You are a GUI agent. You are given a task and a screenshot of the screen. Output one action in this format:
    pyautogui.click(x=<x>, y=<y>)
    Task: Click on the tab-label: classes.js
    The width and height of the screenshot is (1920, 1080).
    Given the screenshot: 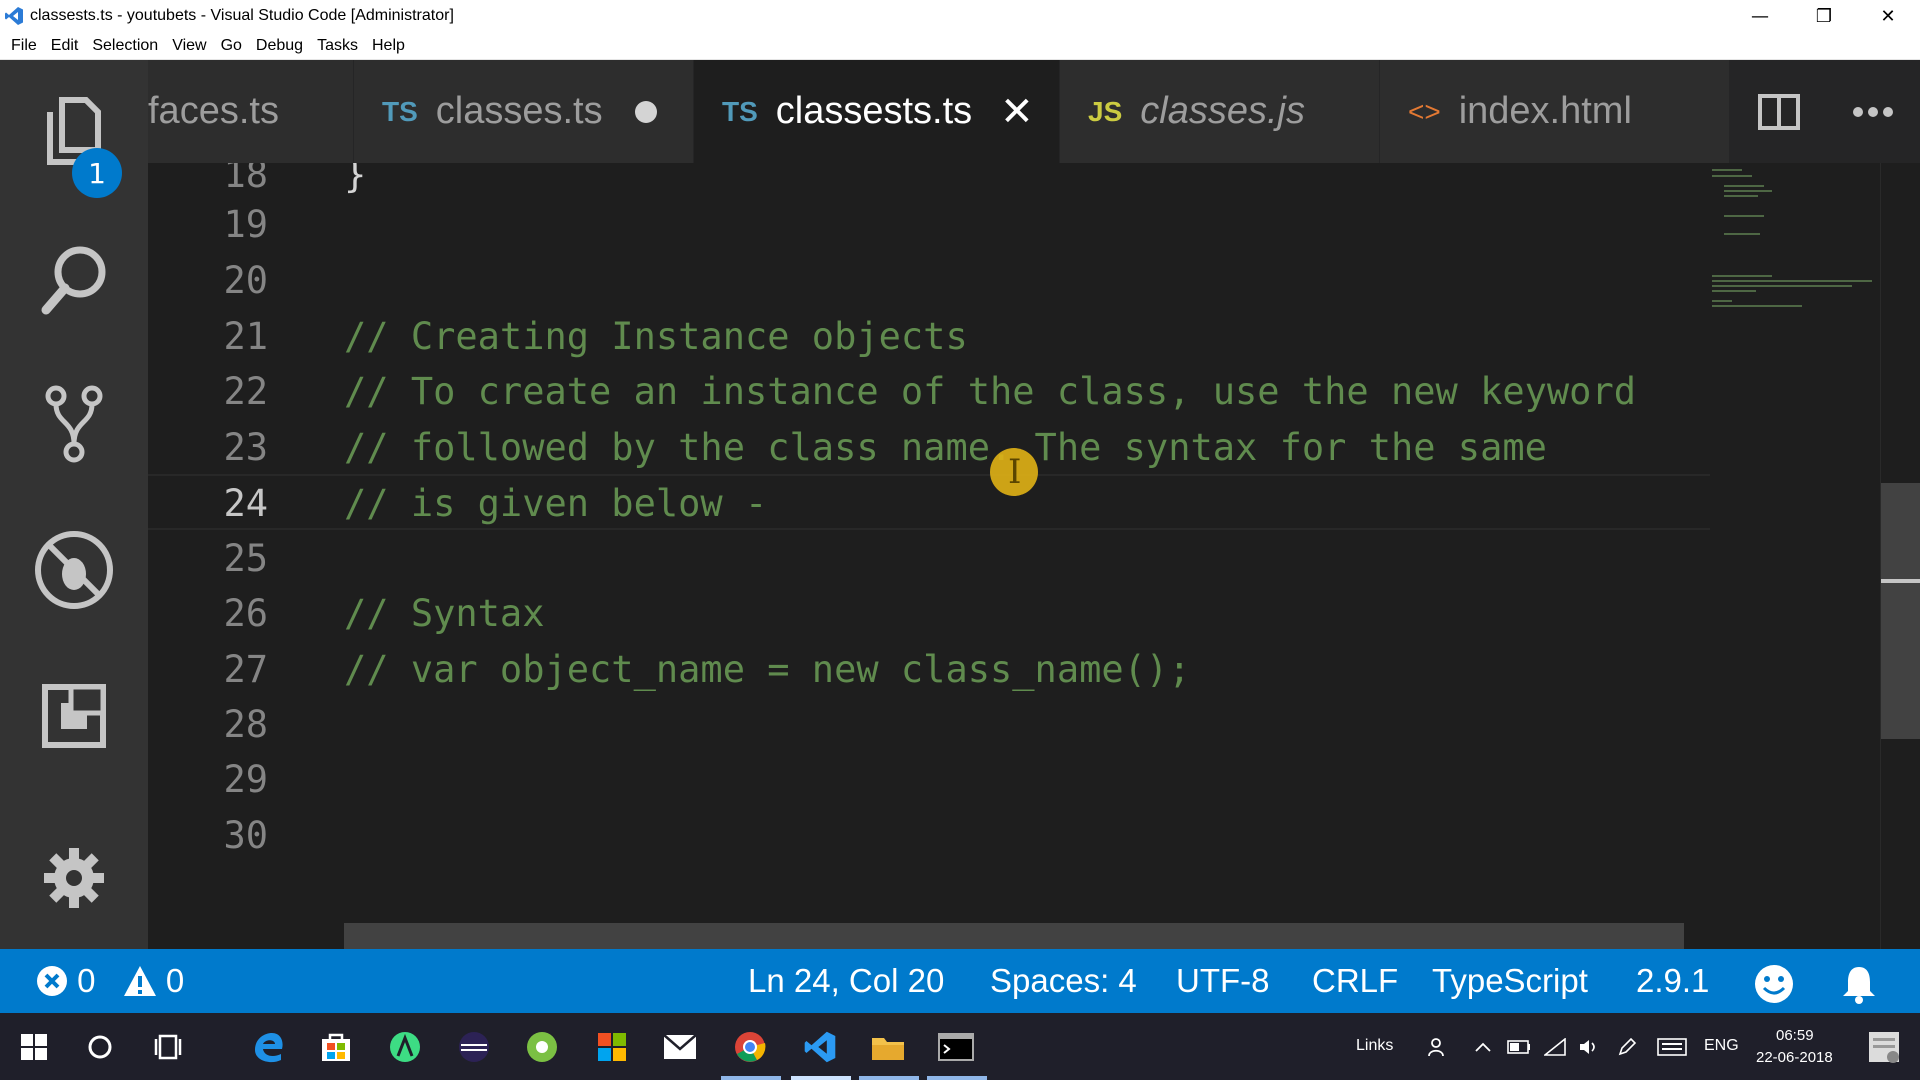 What is the action you would take?
    pyautogui.click(x=1222, y=111)
    